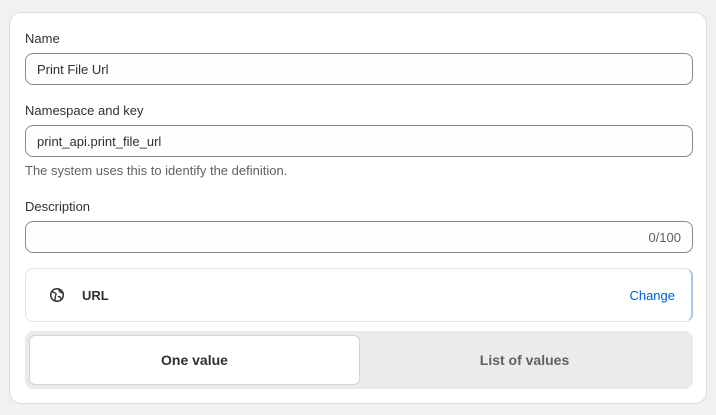 The image size is (716, 415). Describe the element at coordinates (57, 295) in the screenshot. I see `globe-icon` at that location.